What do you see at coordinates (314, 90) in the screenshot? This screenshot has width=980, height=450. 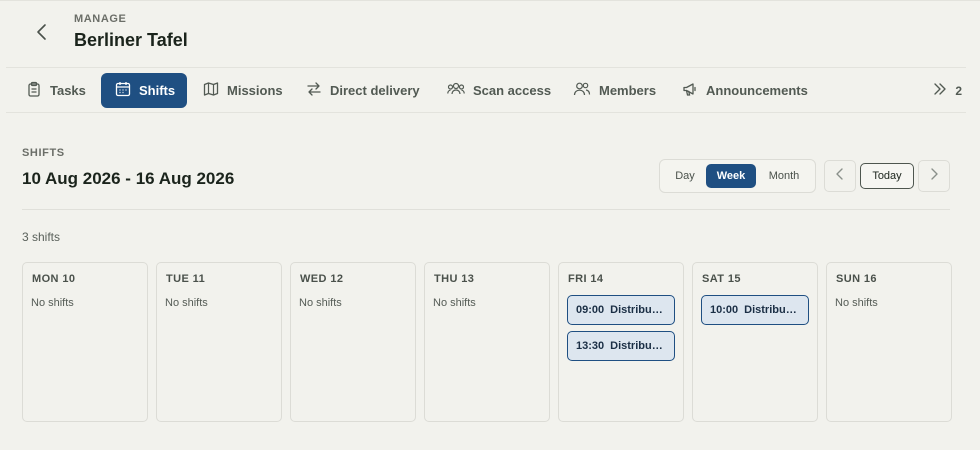 I see `swap-arrows-icon` at bounding box center [314, 90].